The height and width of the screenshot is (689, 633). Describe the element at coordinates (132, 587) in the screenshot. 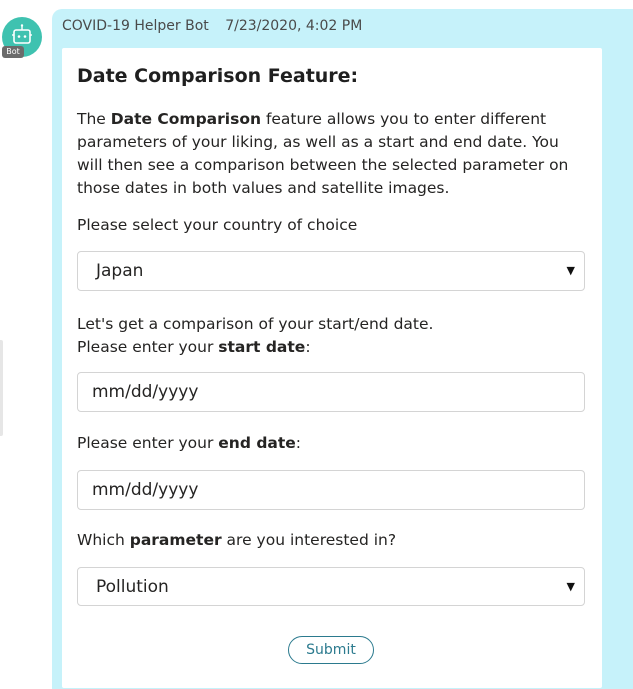

I see `parameter-selected-value: Pollution` at that location.